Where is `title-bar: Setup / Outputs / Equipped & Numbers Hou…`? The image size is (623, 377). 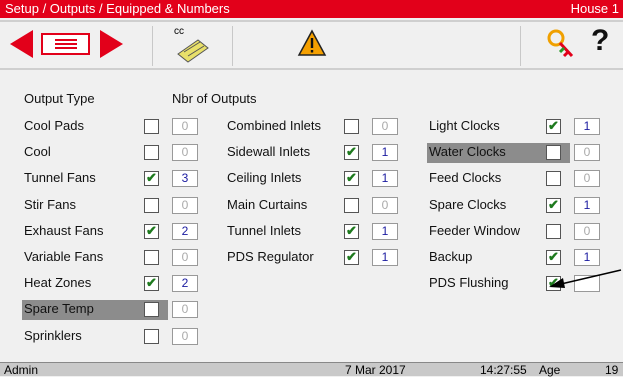
title-bar: Setup / Outputs / Equipped & Numbers Hou… is located at coordinates (311, 9).